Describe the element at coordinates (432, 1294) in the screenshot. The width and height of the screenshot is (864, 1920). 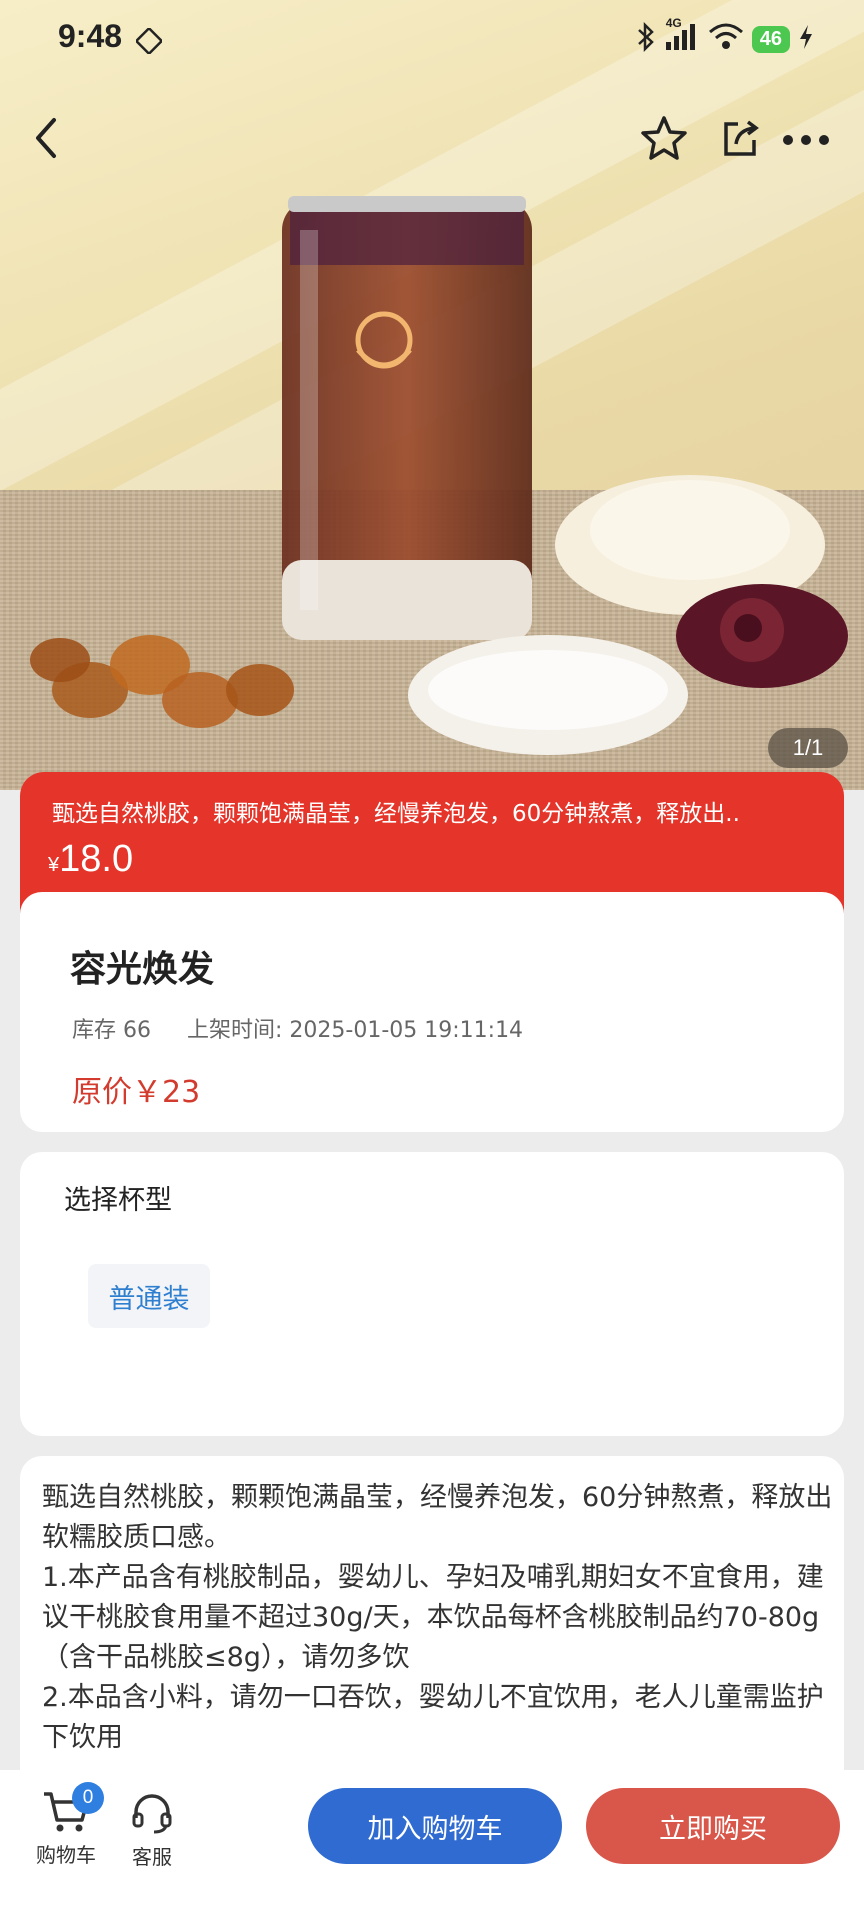
I see `spec-selector-card: 选择杯型 普通装` at that location.